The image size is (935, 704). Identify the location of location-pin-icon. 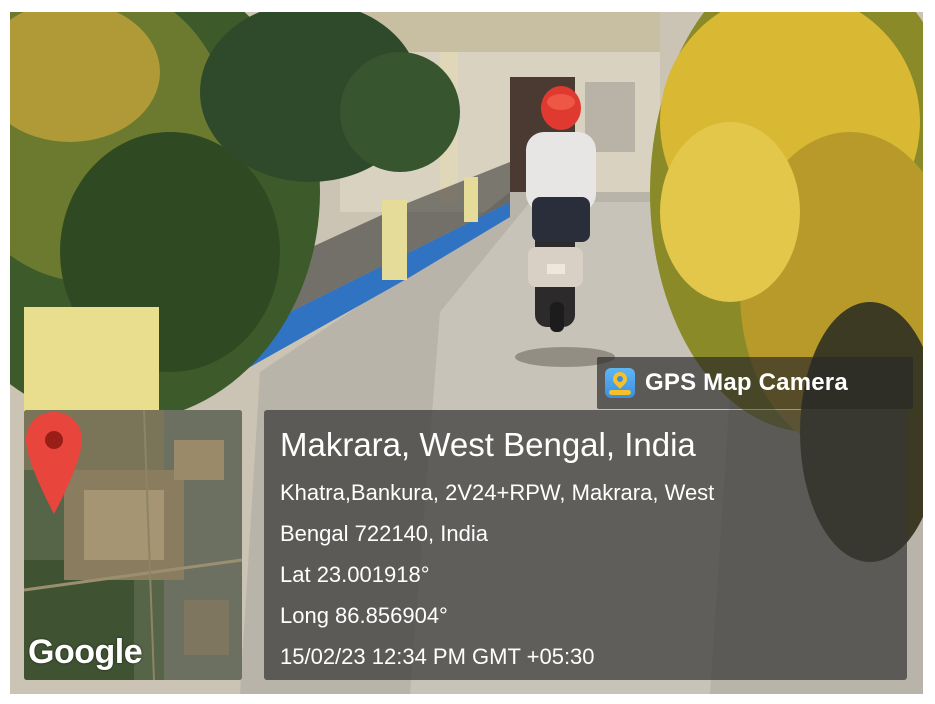
(54, 463).